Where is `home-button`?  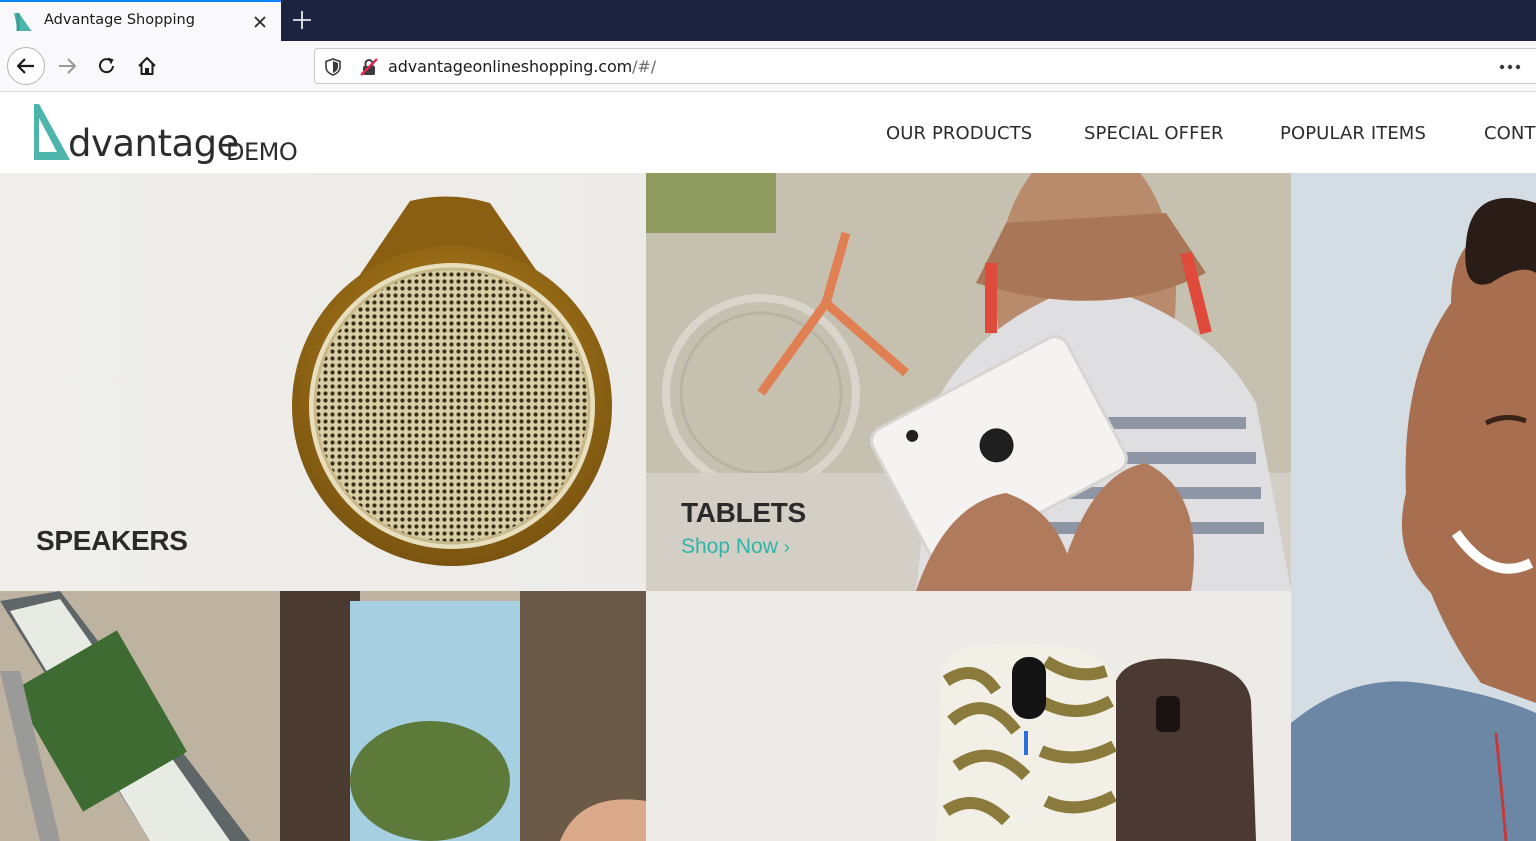
home-button is located at coordinates (147, 66).